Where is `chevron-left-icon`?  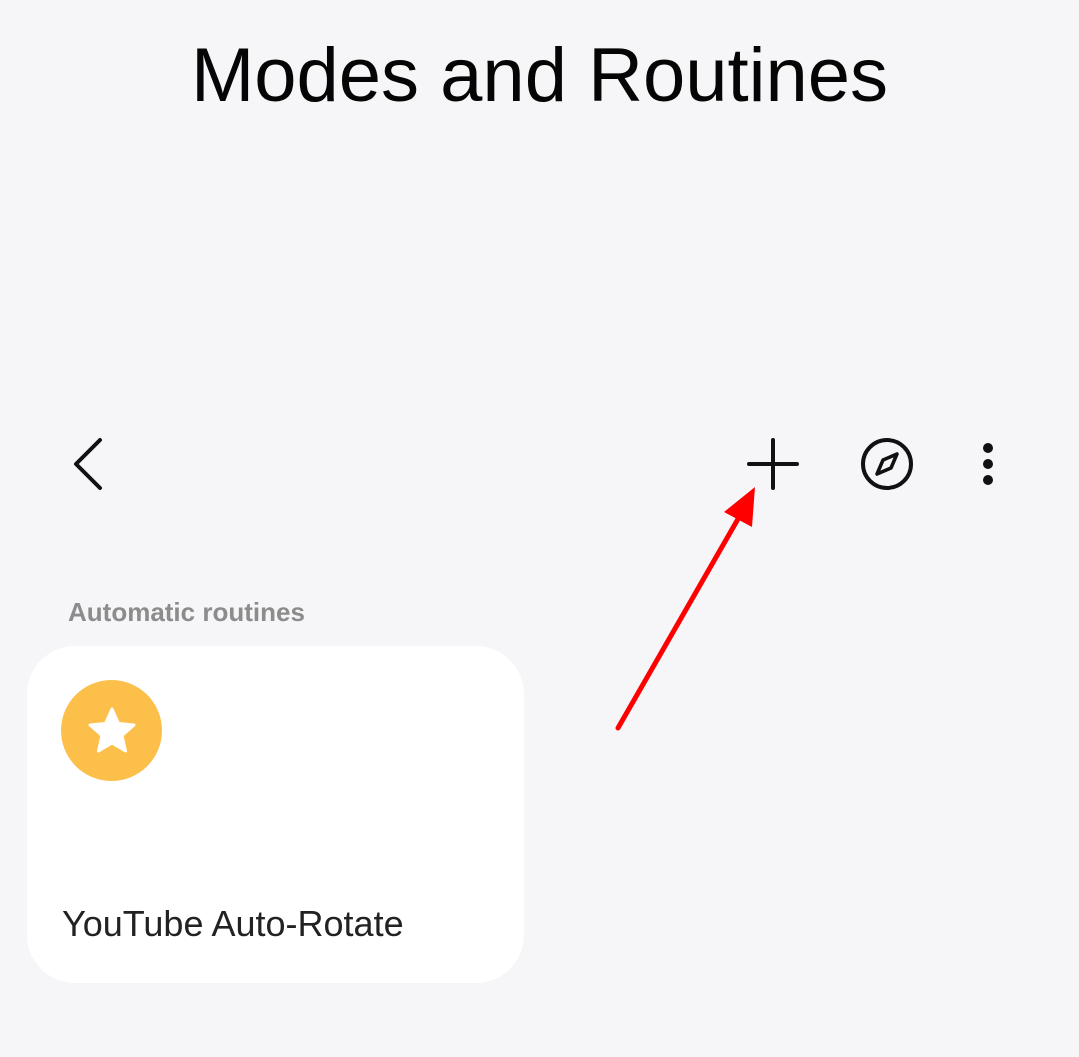 chevron-left-icon is located at coordinates (88, 464).